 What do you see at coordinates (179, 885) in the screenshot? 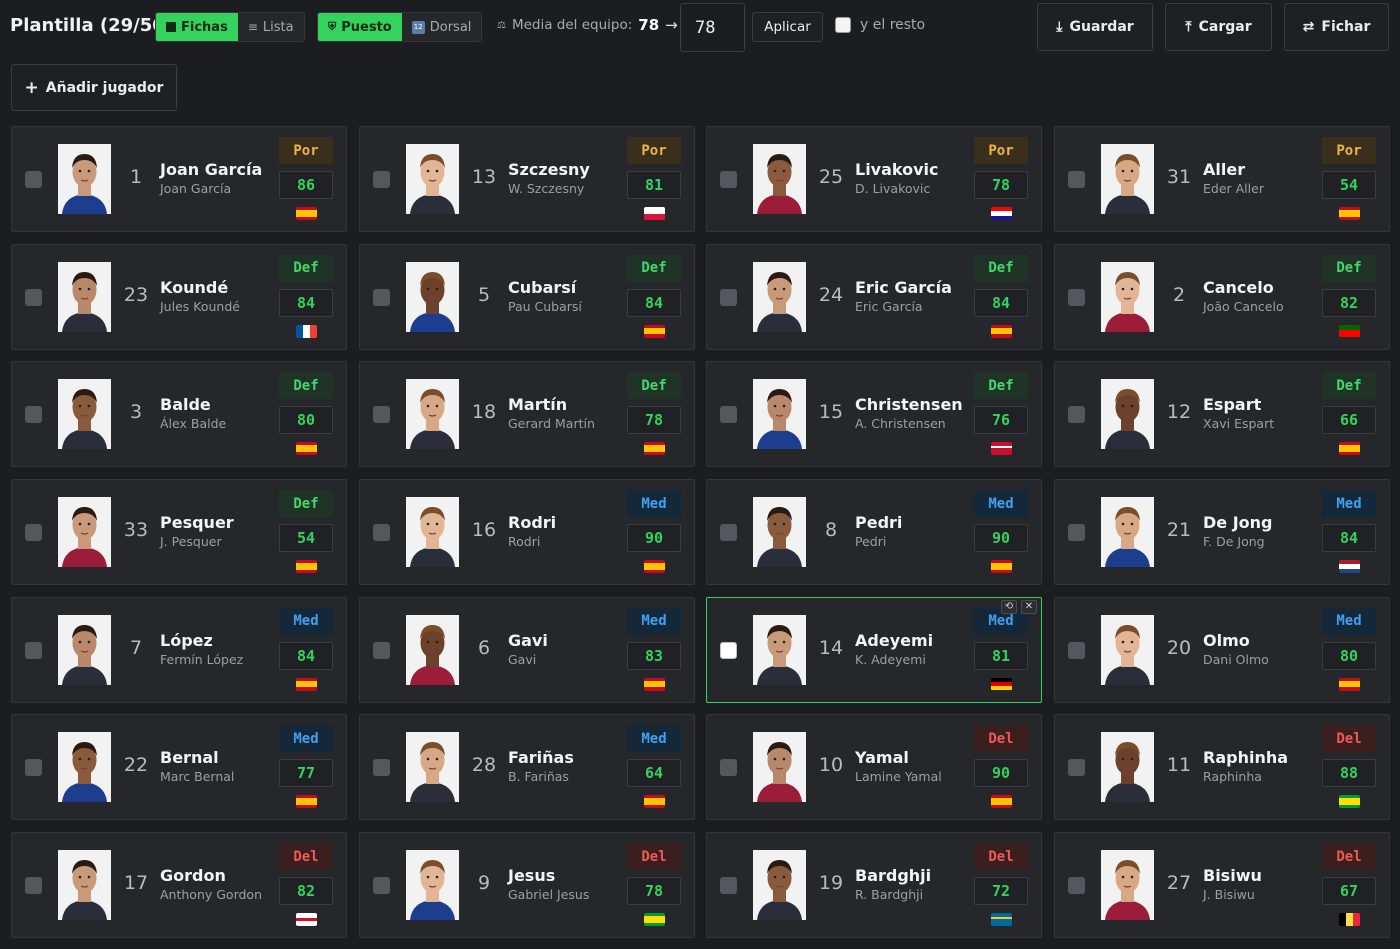
I see `player-card: 17 Gordon Anthony Gordon Del 82` at bounding box center [179, 885].